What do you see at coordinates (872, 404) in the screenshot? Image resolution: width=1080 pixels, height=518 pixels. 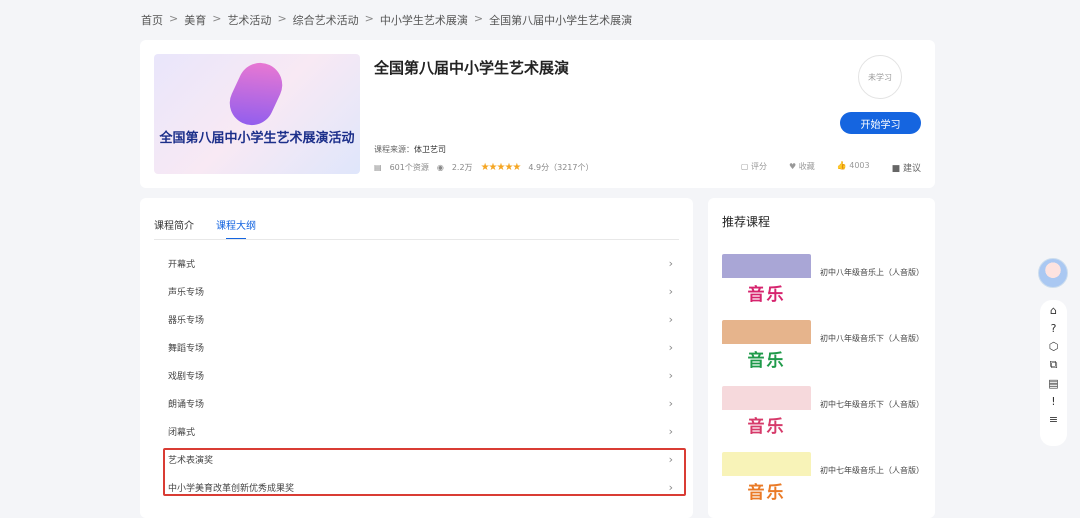 I see `recommend-item-label: 初中七年级音乐下（人音版）` at bounding box center [872, 404].